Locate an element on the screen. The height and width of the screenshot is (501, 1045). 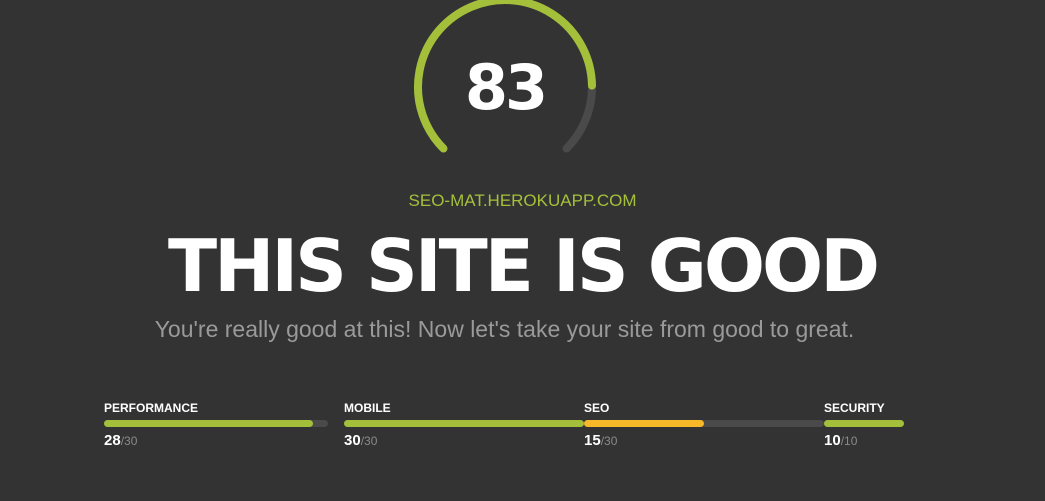
metric-score-value: 15 is located at coordinates (592, 440).